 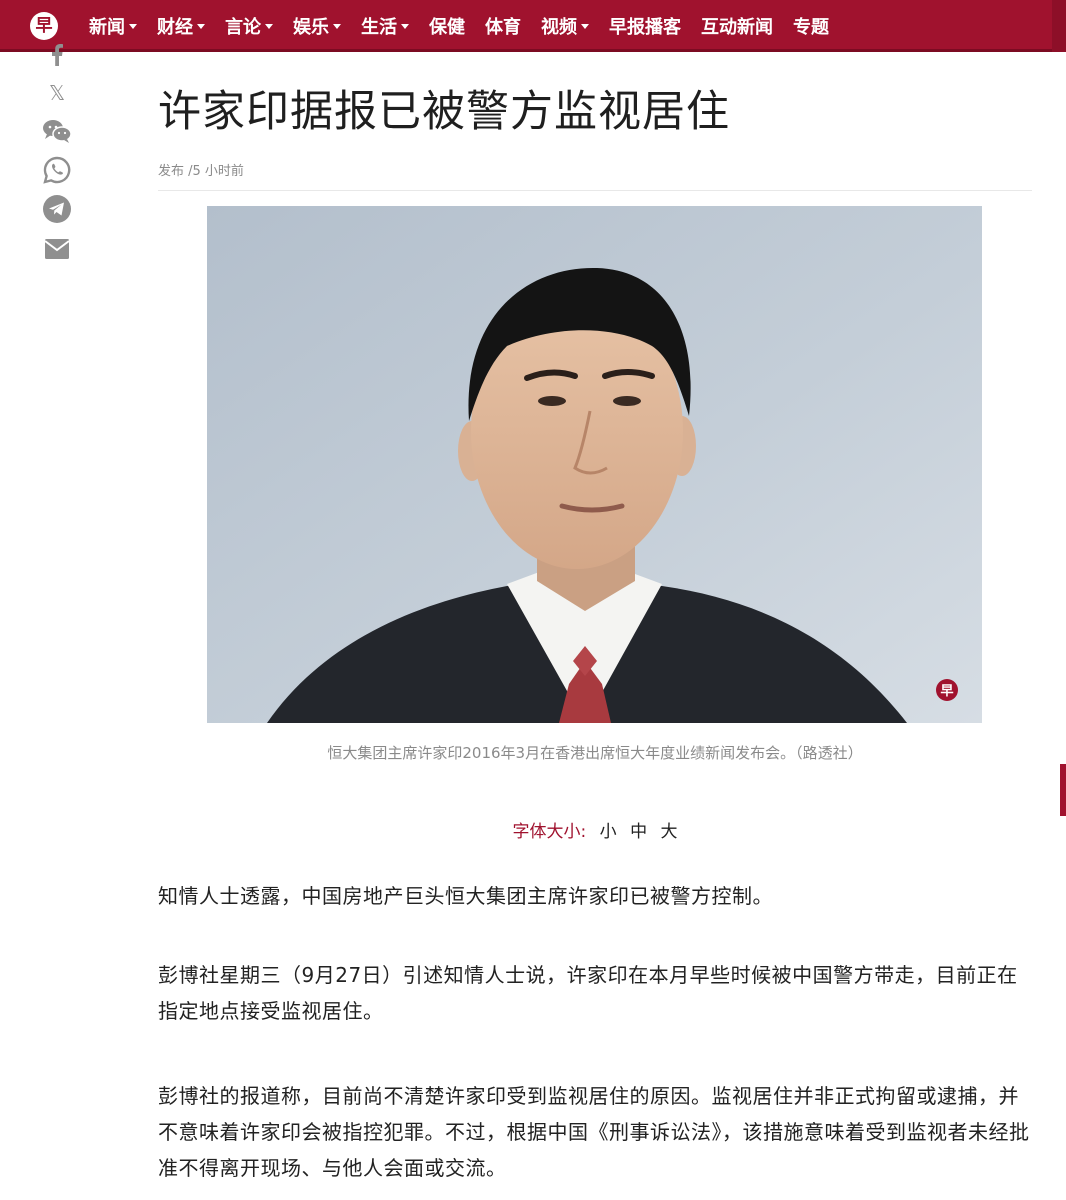 I want to click on publish-time: 发布 /5 小时前, so click(x=201, y=171).